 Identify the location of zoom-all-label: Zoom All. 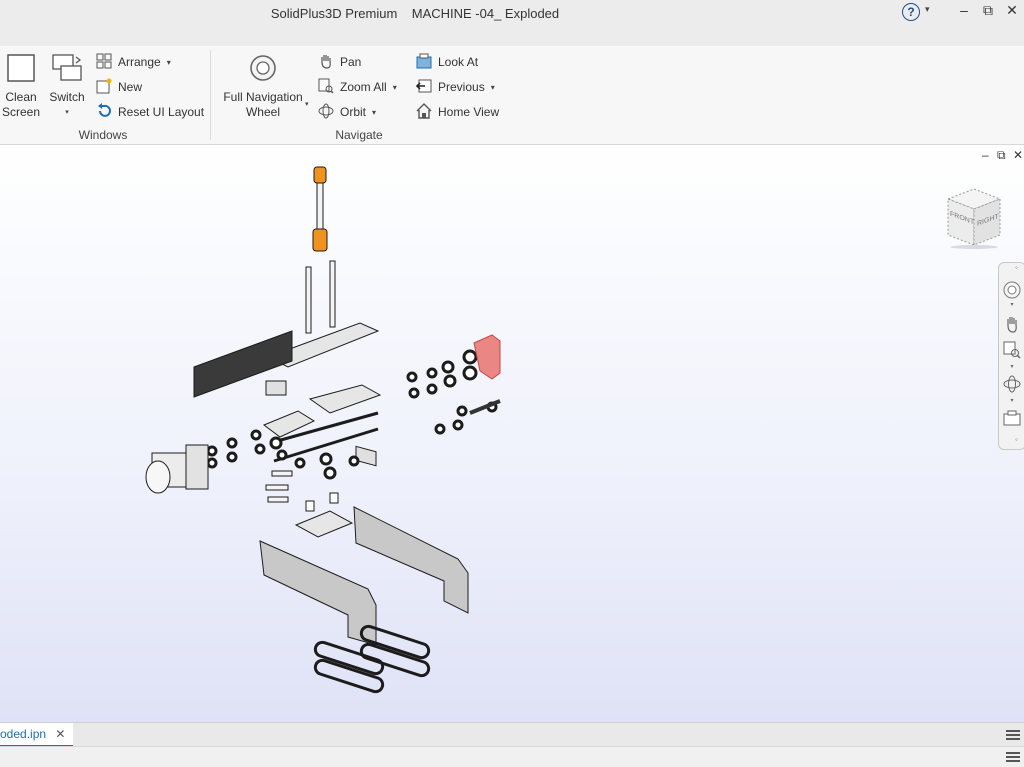
(363, 87).